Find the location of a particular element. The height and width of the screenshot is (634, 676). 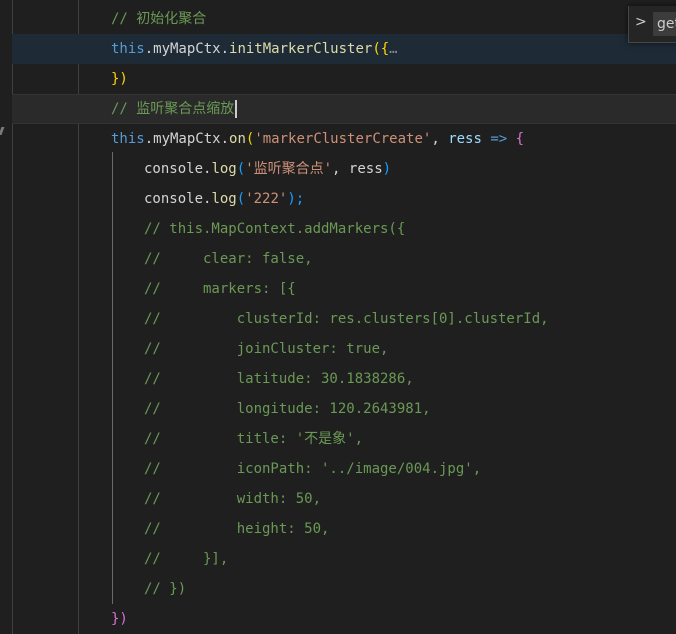

parameter: ress is located at coordinates (465, 139).